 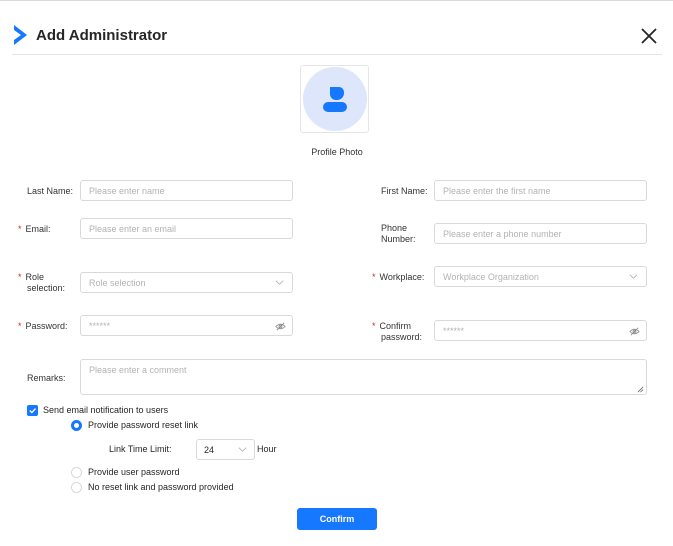 What do you see at coordinates (267, 449) in the screenshot?
I see `link-time-unit: Hour` at bounding box center [267, 449].